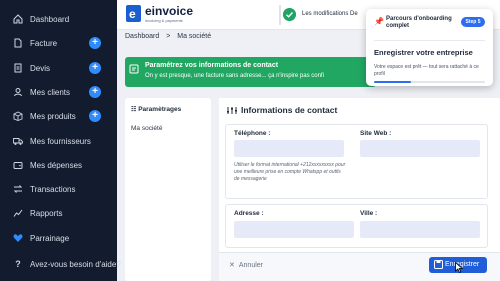 The image size is (500, 281). What do you see at coordinates (419, 22) in the screenshot?
I see `onboarding-heading: Parcours d'onboarding complet` at bounding box center [419, 22].